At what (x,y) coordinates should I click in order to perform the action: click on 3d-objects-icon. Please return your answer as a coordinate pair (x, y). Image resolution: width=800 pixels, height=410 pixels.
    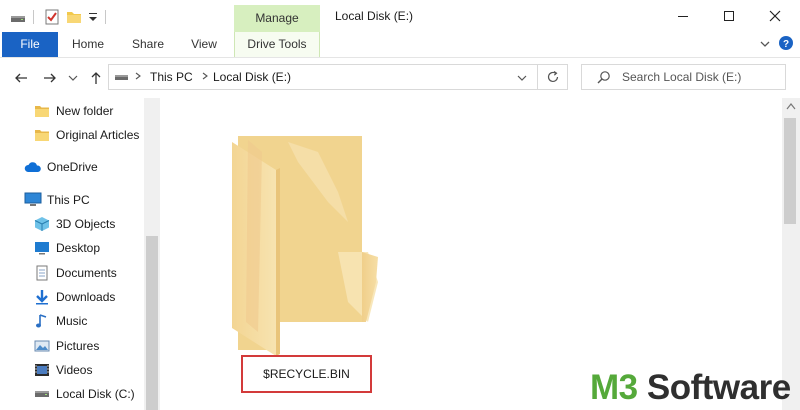
    Looking at the image, I should click on (42, 224).